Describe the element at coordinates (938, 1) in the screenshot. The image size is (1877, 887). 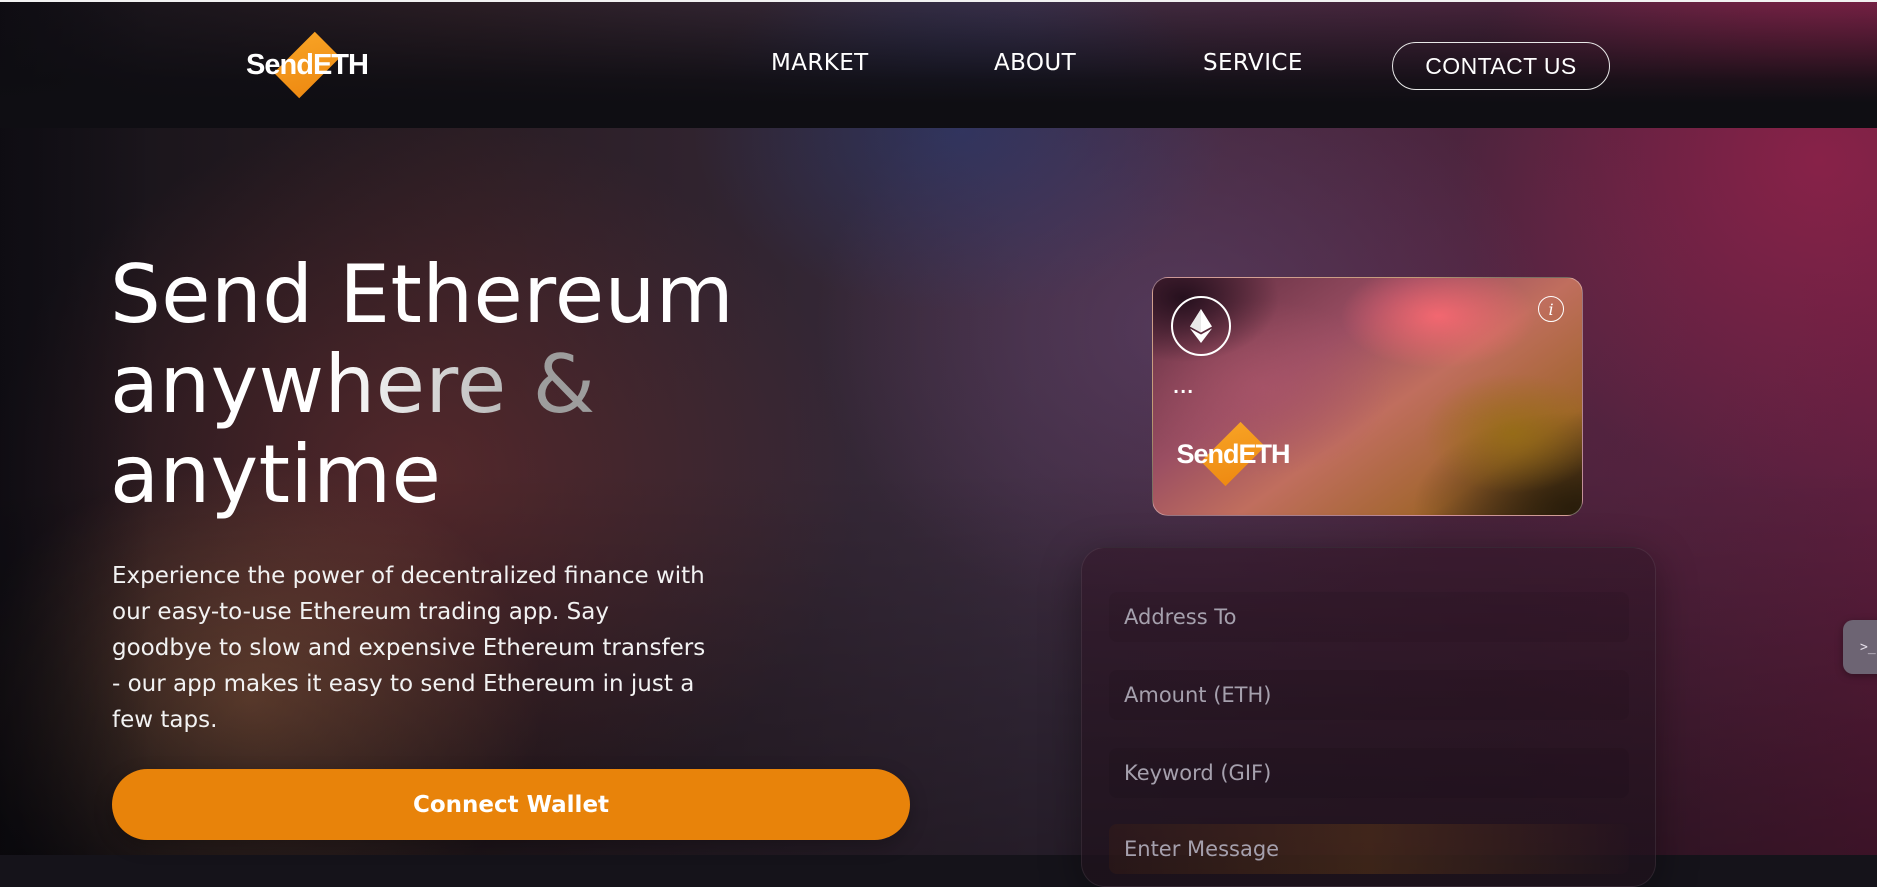
I see `top-border-line` at that location.